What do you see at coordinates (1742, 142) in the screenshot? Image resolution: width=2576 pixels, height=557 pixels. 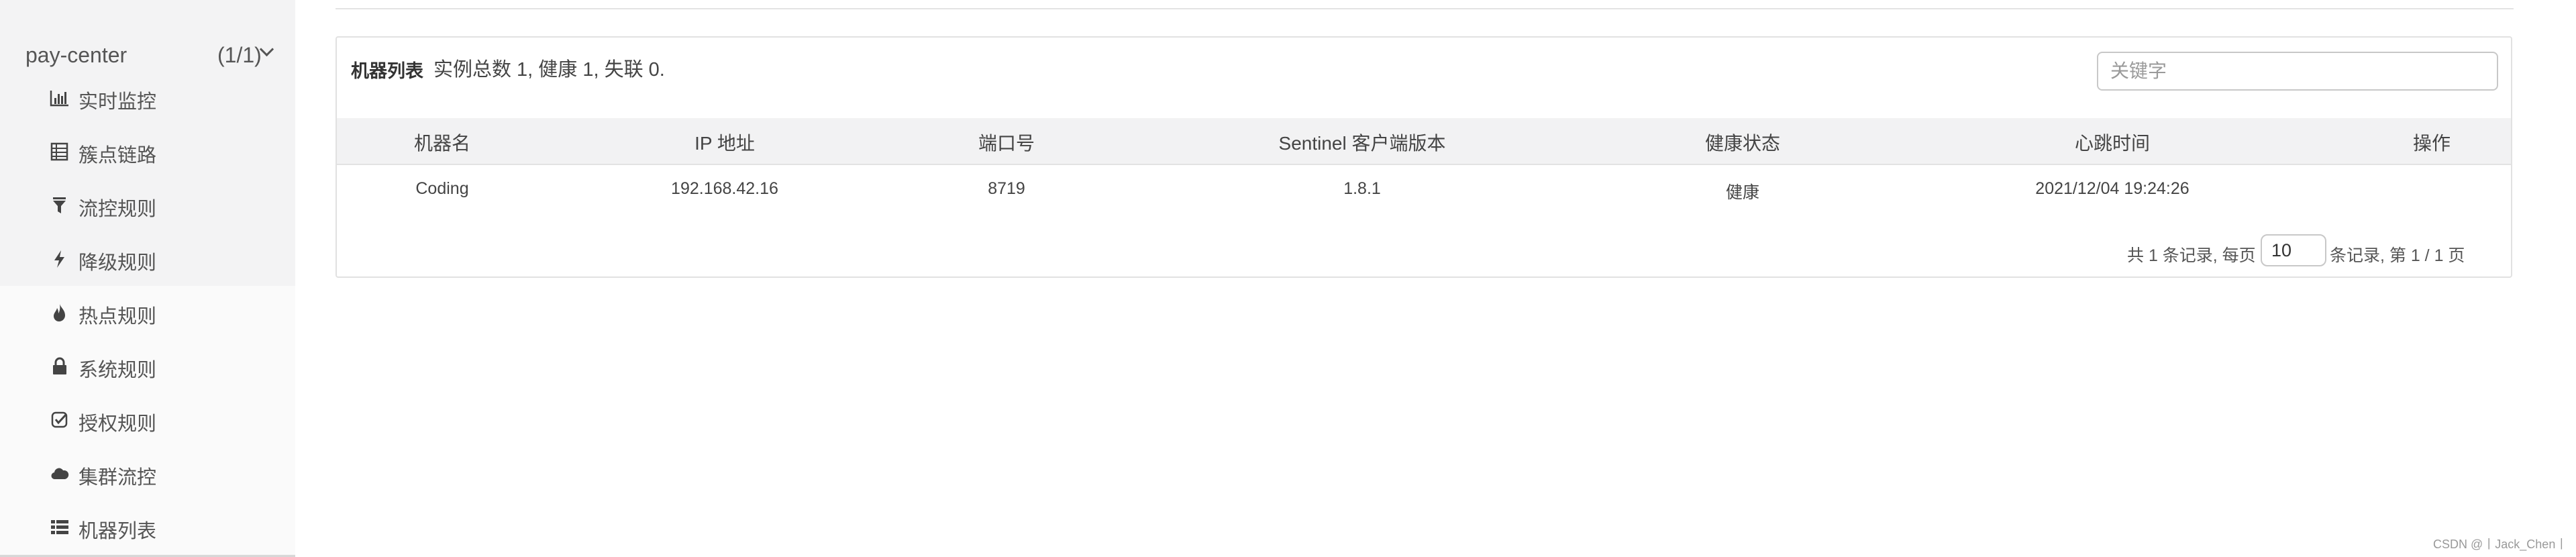 I see `col-header-health: 健康状态` at bounding box center [1742, 142].